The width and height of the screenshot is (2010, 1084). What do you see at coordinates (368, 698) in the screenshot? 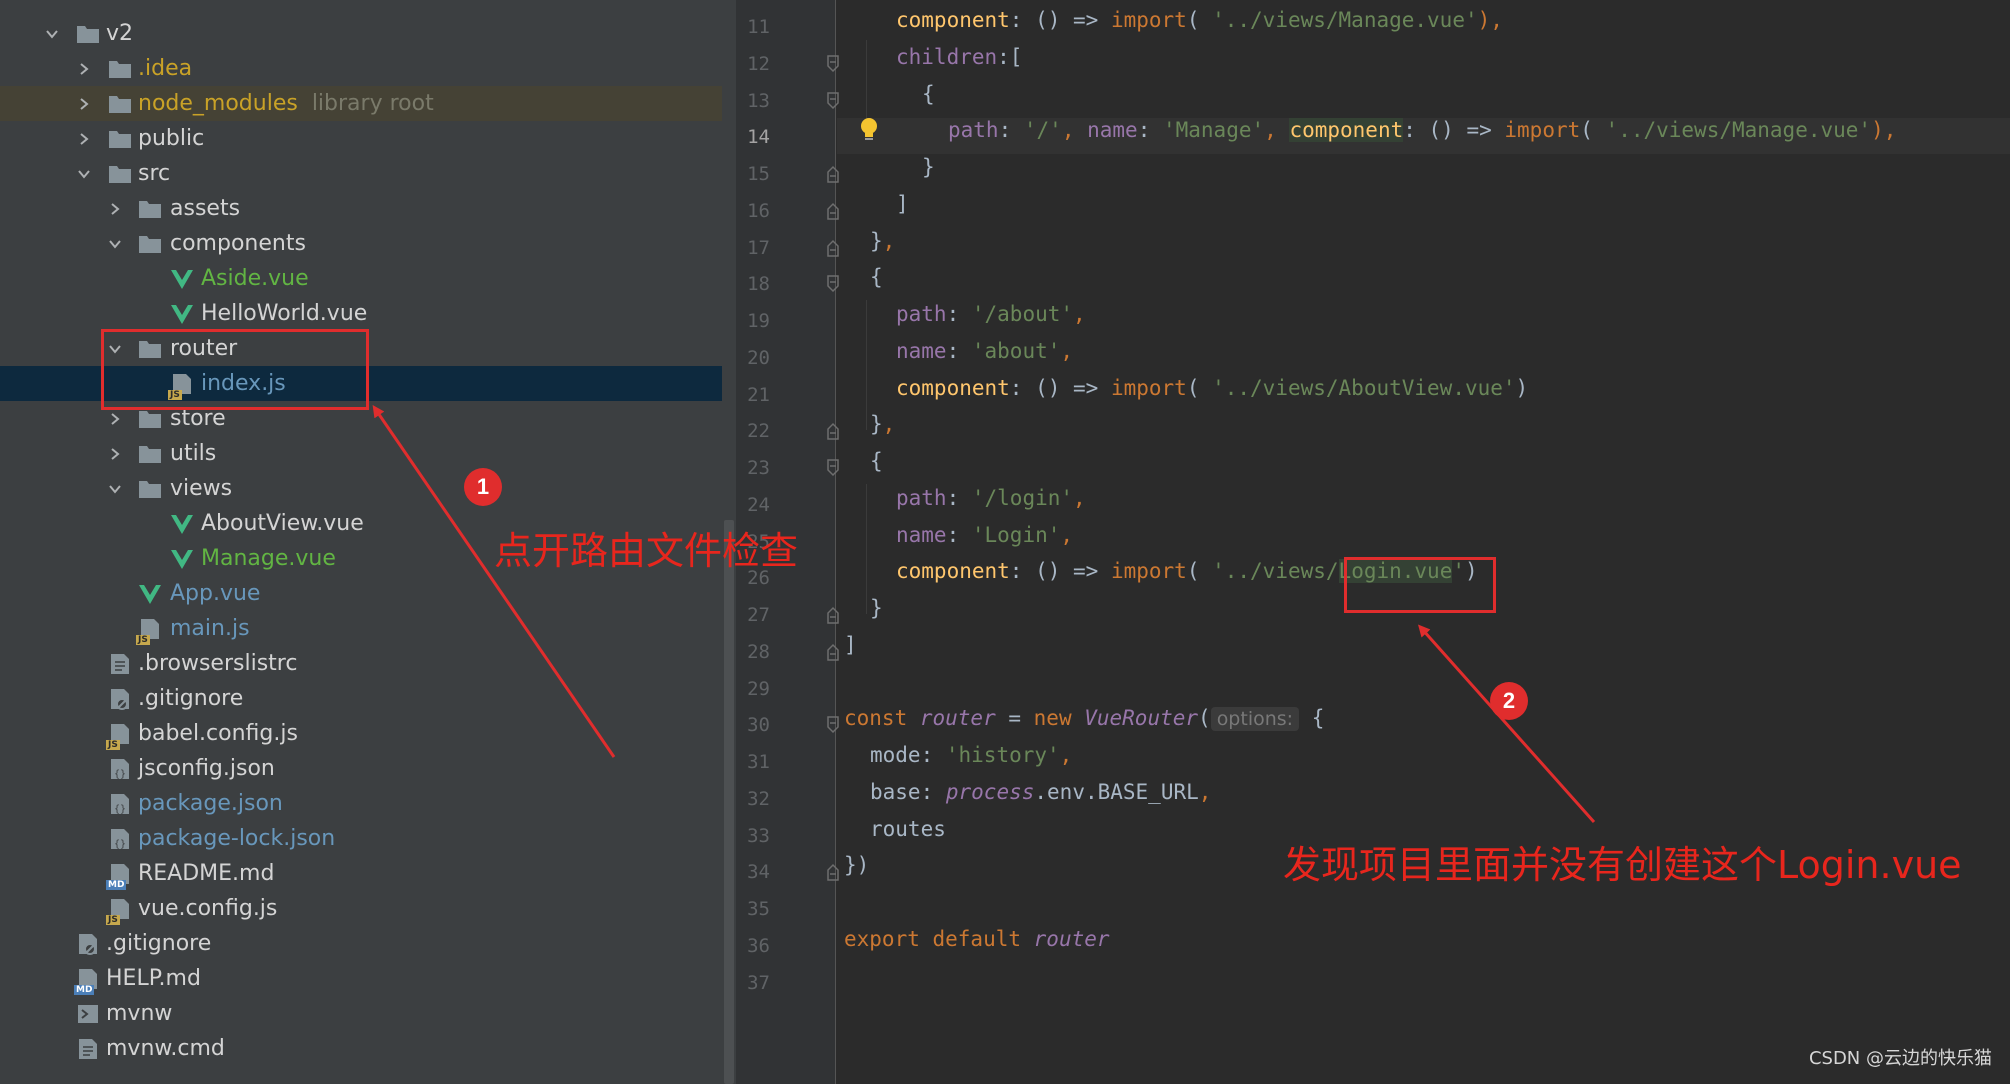
I see `tree-item-gitignore: .gitignore` at bounding box center [368, 698].